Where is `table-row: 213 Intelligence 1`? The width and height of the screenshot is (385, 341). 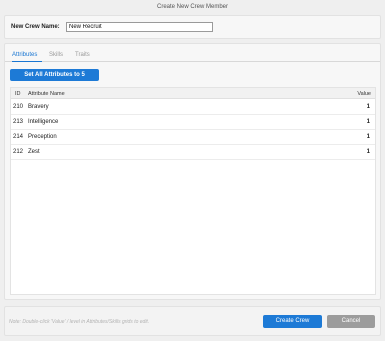
table-row: 213 Intelligence 1 is located at coordinates (193, 122).